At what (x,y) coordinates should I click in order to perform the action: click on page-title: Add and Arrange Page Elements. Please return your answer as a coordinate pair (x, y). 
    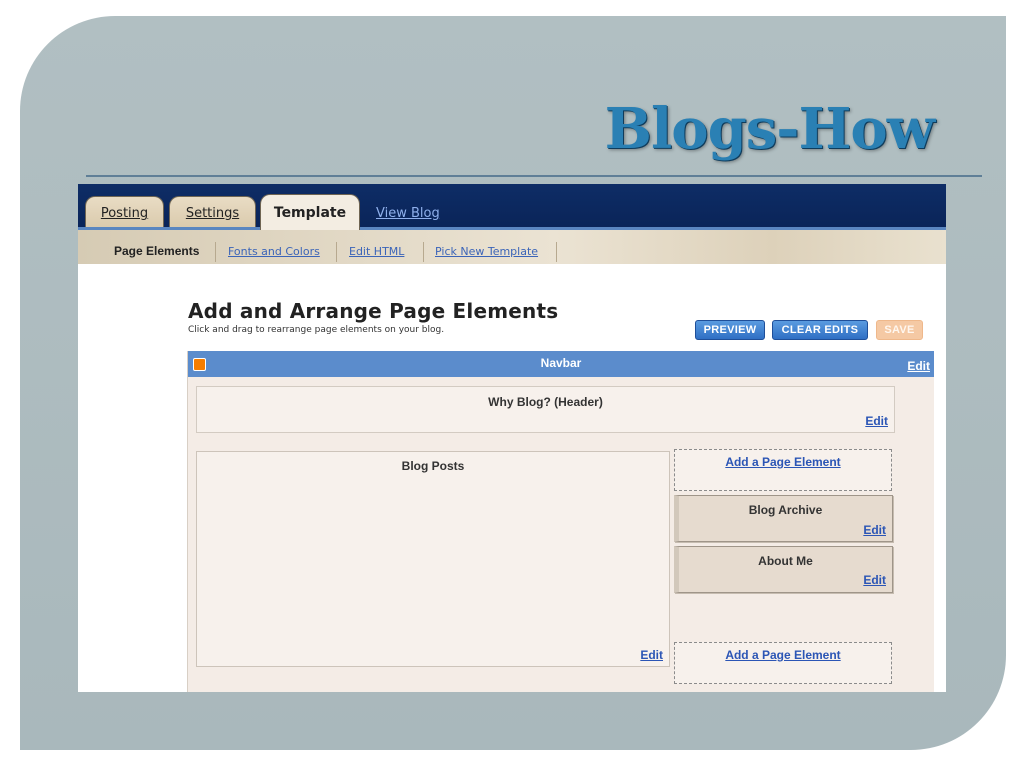
    Looking at the image, I should click on (373, 311).